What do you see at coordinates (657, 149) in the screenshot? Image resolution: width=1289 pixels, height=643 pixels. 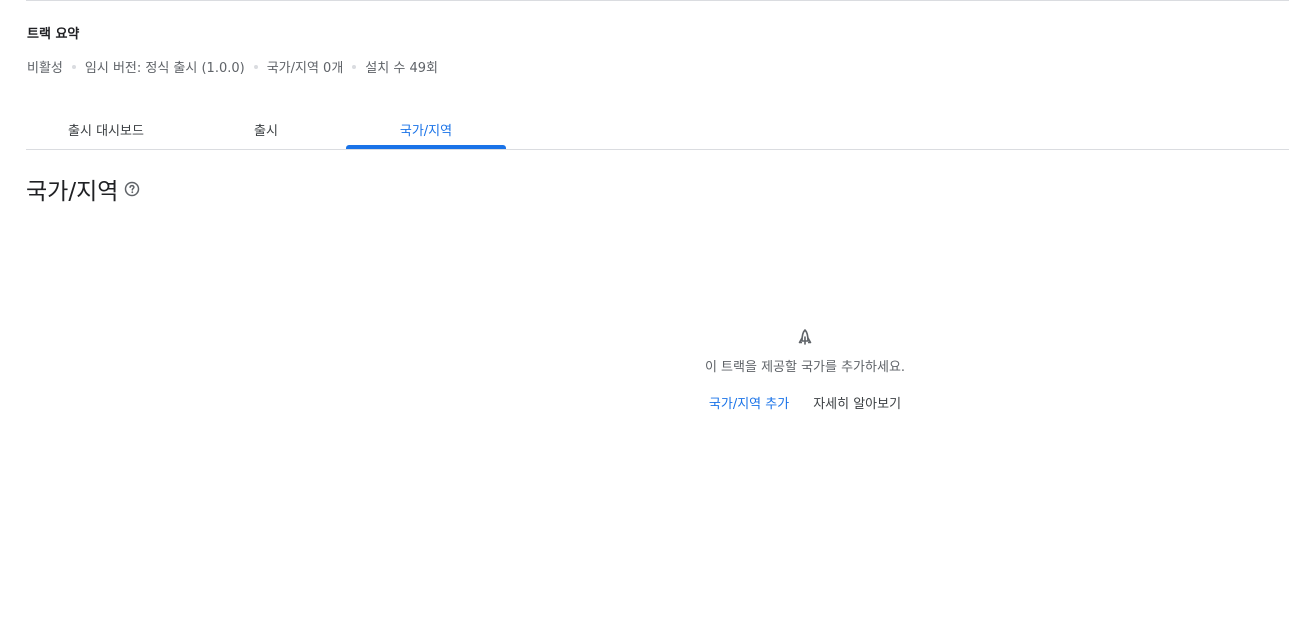 I see `tabs-divider` at bounding box center [657, 149].